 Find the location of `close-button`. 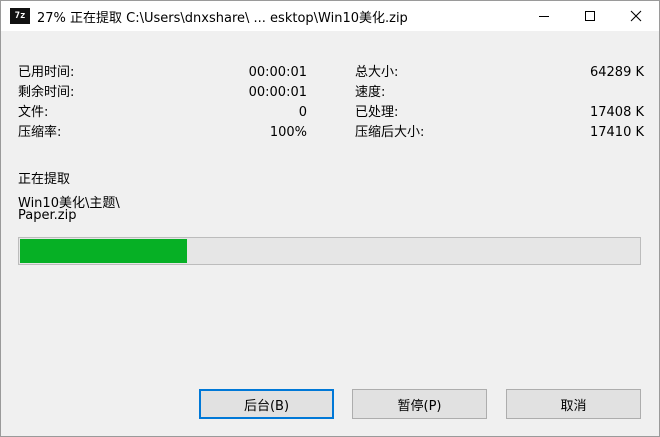

close-button is located at coordinates (636, 16).